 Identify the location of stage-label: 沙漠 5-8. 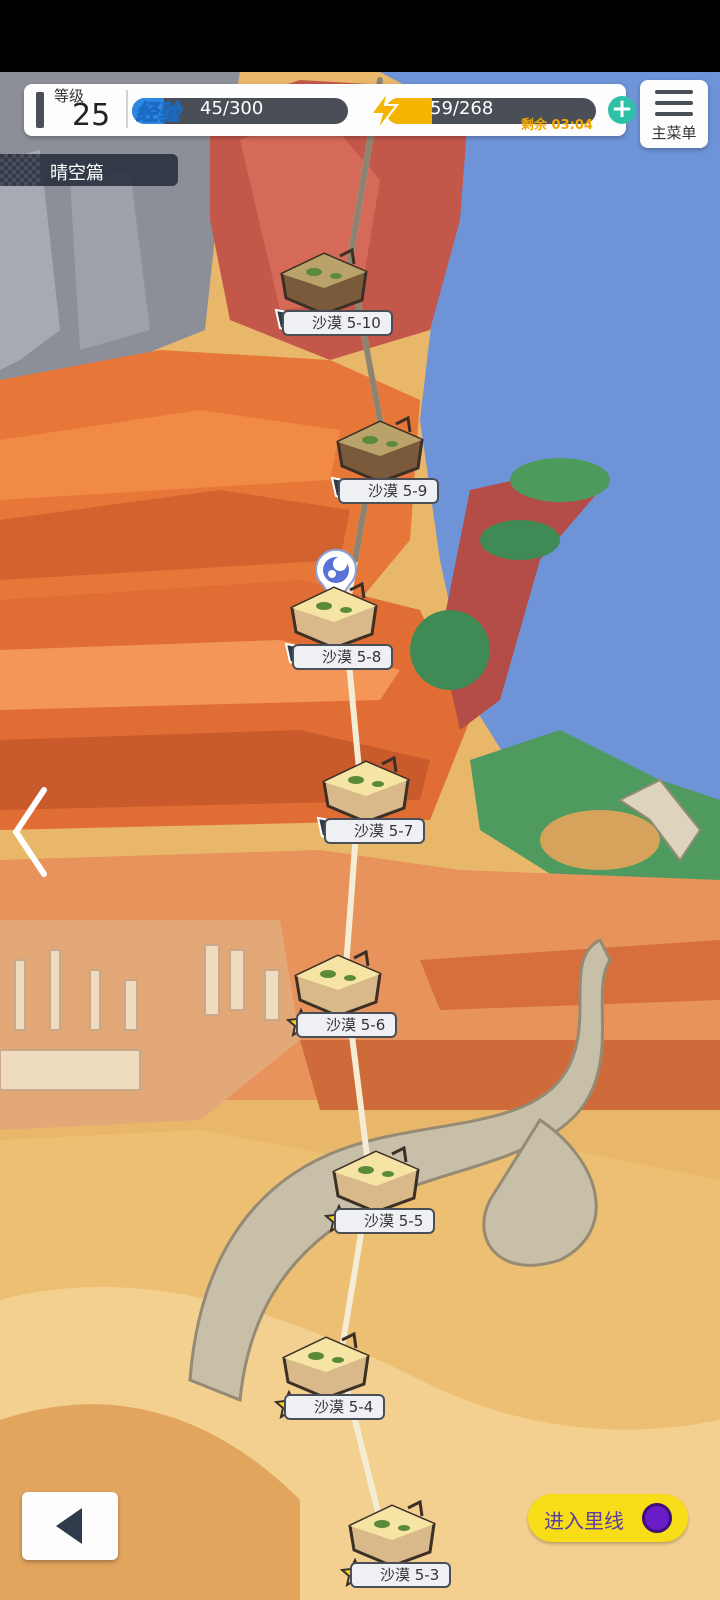
(343, 657).